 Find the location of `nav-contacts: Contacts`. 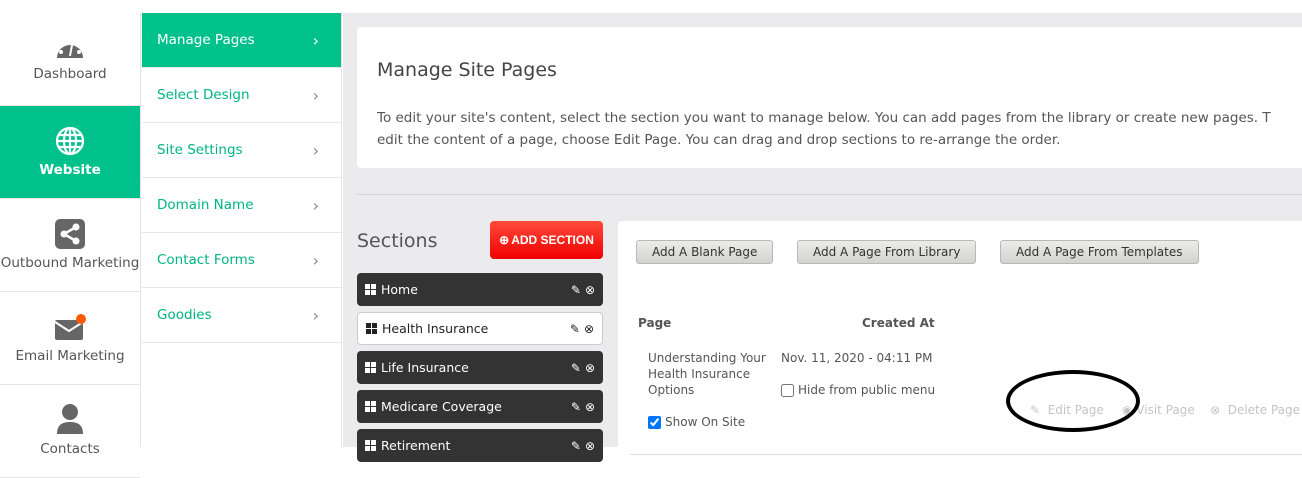

nav-contacts: Contacts is located at coordinates (70, 431).